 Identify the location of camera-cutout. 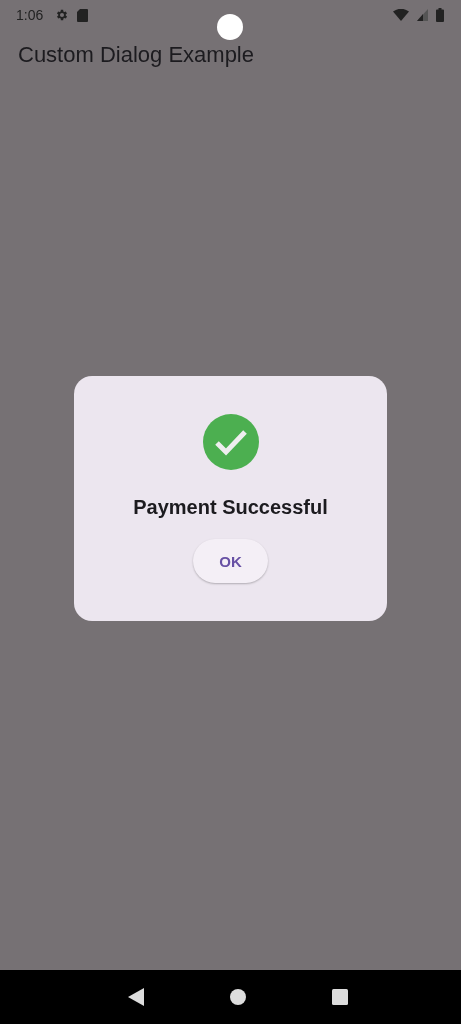
(230, 27).